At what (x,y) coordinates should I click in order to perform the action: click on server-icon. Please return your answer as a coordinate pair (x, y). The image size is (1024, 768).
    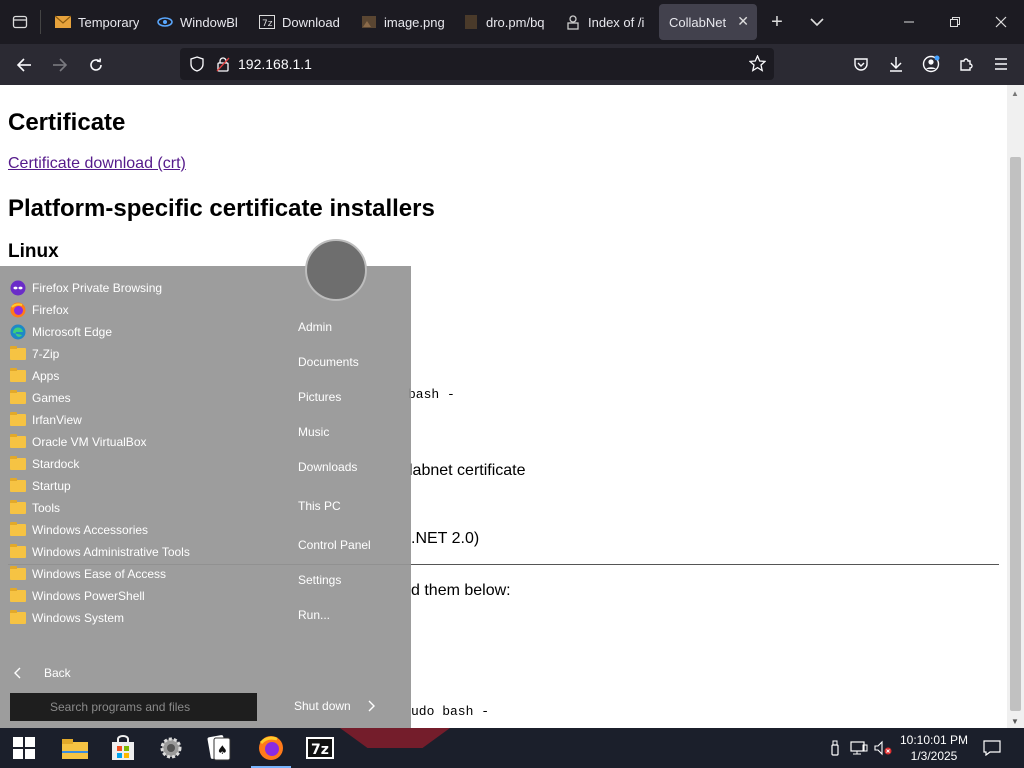
    Looking at the image, I should click on (573, 22).